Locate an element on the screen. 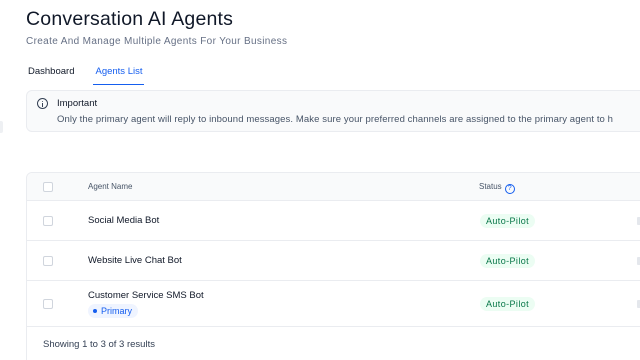  pagination-summary: Showing 1 to 3 of 3 results is located at coordinates (99, 344).